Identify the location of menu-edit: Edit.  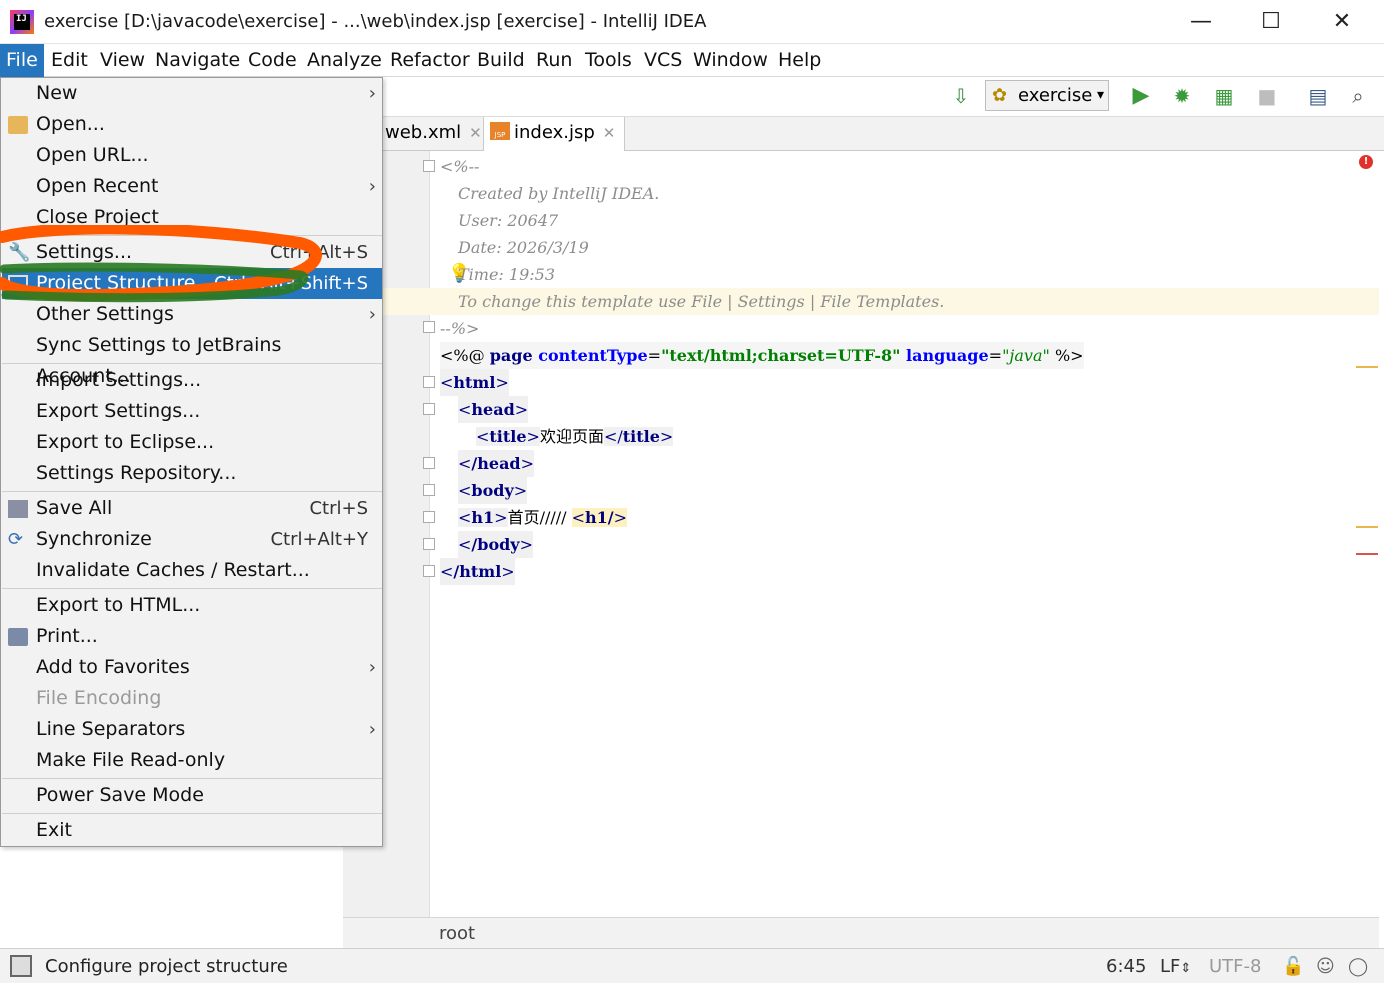
(69, 60).